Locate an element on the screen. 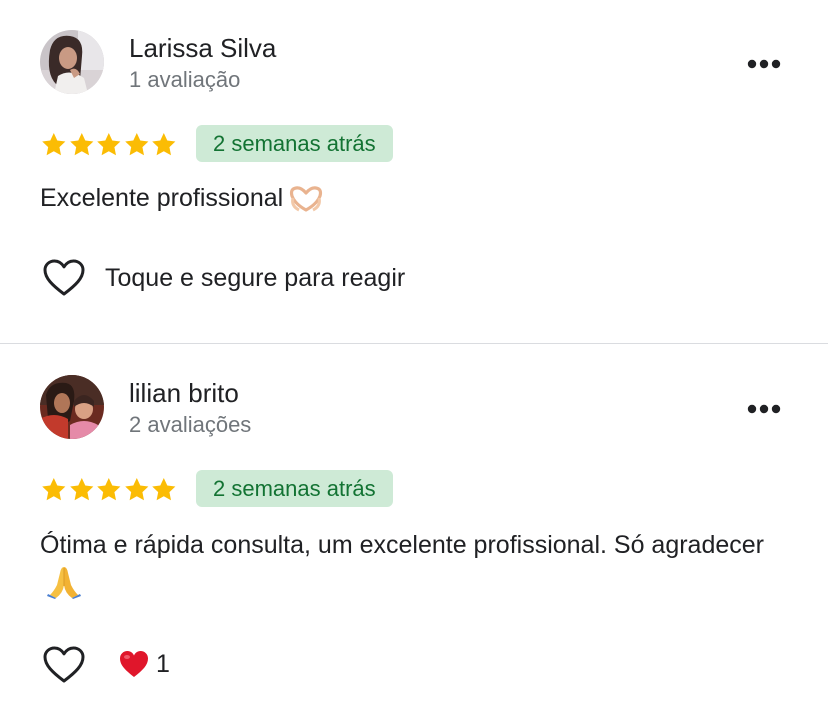  reviewer-review-count: 1 avaliação is located at coordinates (185, 79).